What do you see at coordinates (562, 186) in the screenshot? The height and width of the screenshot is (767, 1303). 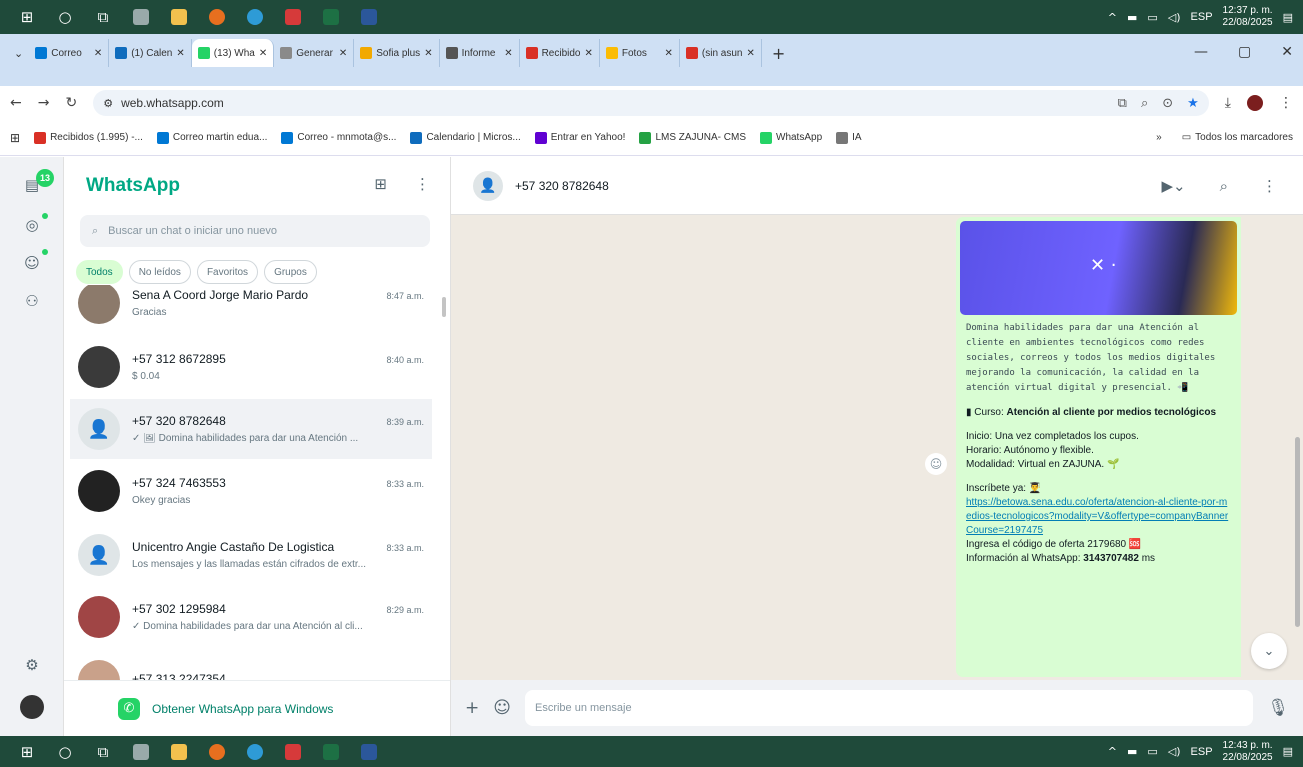 I see `contact-name: +57 320 8782648` at bounding box center [562, 186].